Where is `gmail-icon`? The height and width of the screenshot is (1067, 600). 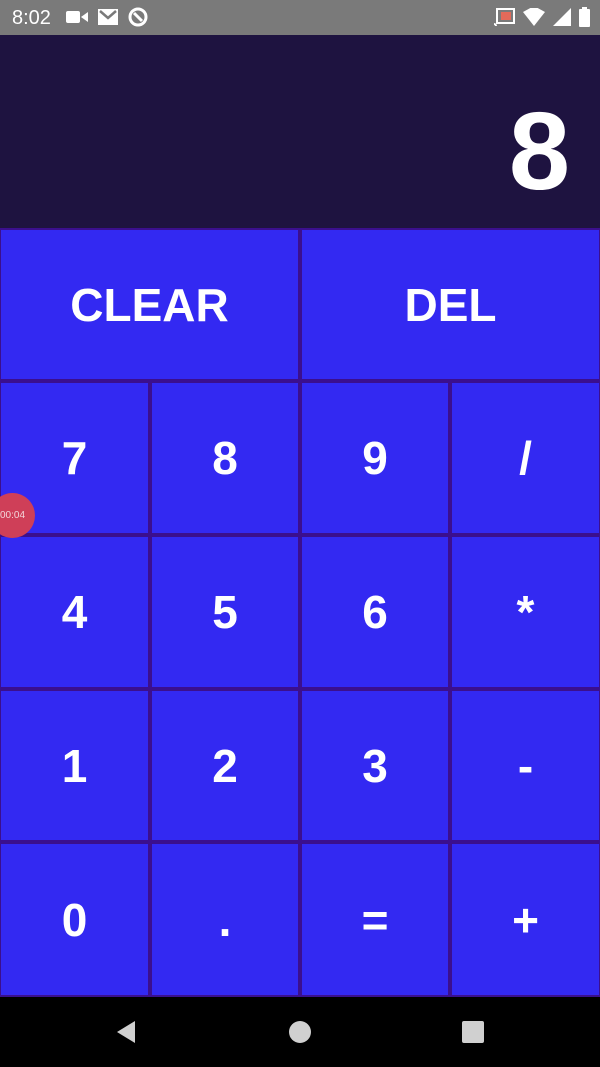
gmail-icon is located at coordinates (108, 19).